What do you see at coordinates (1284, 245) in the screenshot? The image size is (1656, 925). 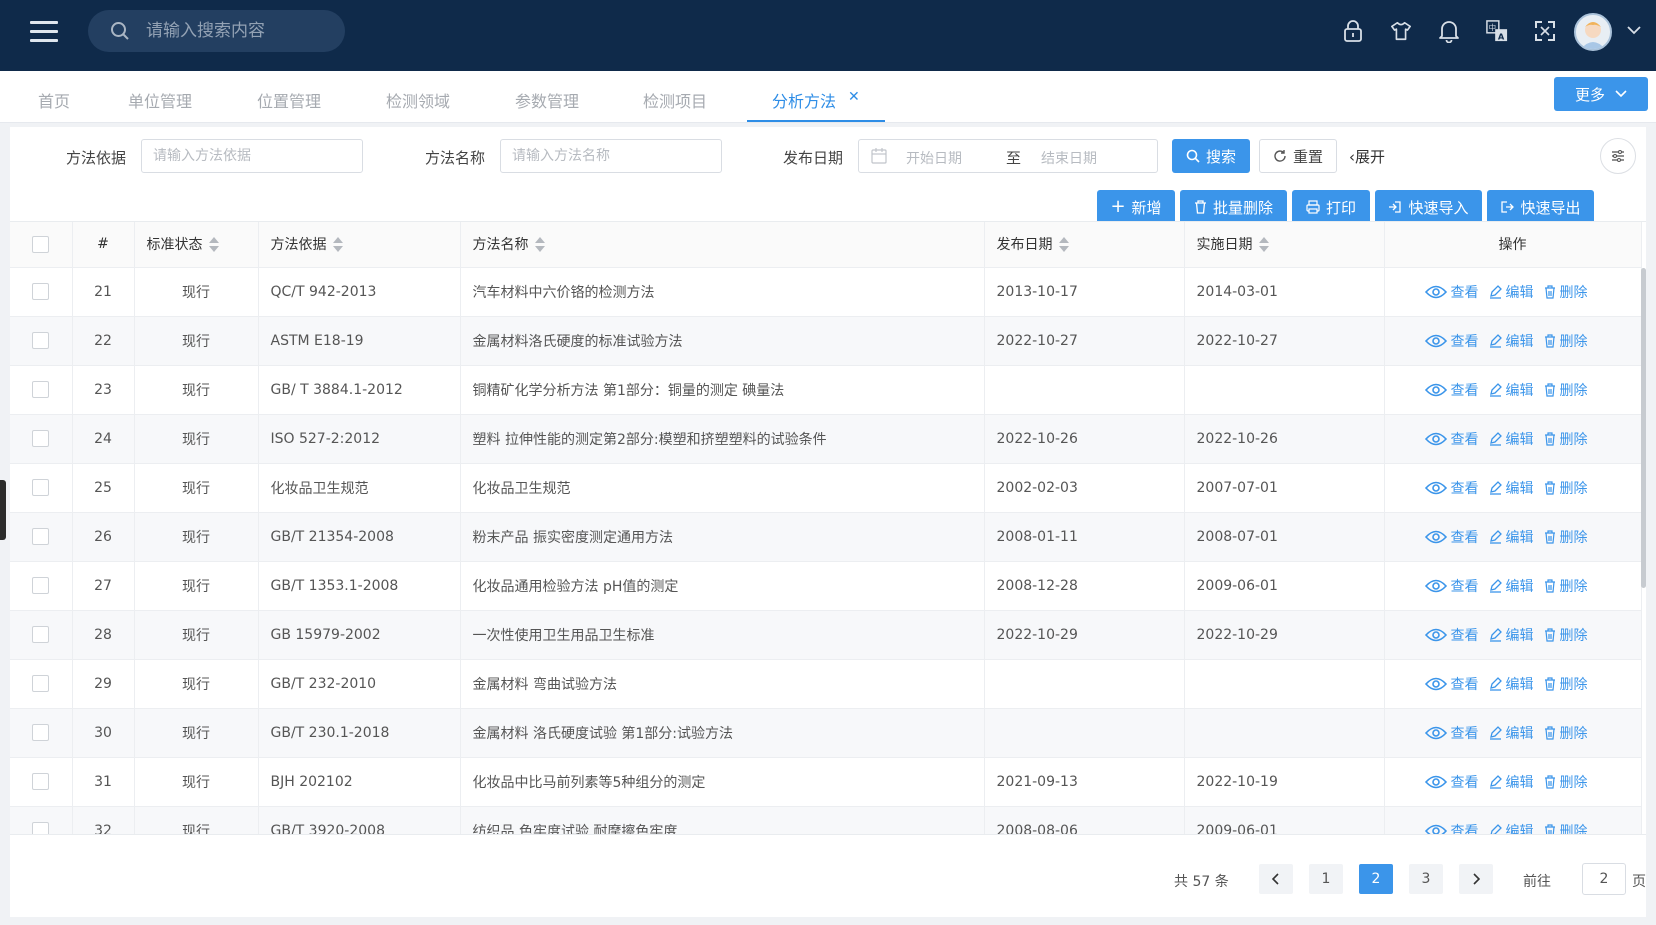 I see `column-header-effective-date: 实施日期` at bounding box center [1284, 245].